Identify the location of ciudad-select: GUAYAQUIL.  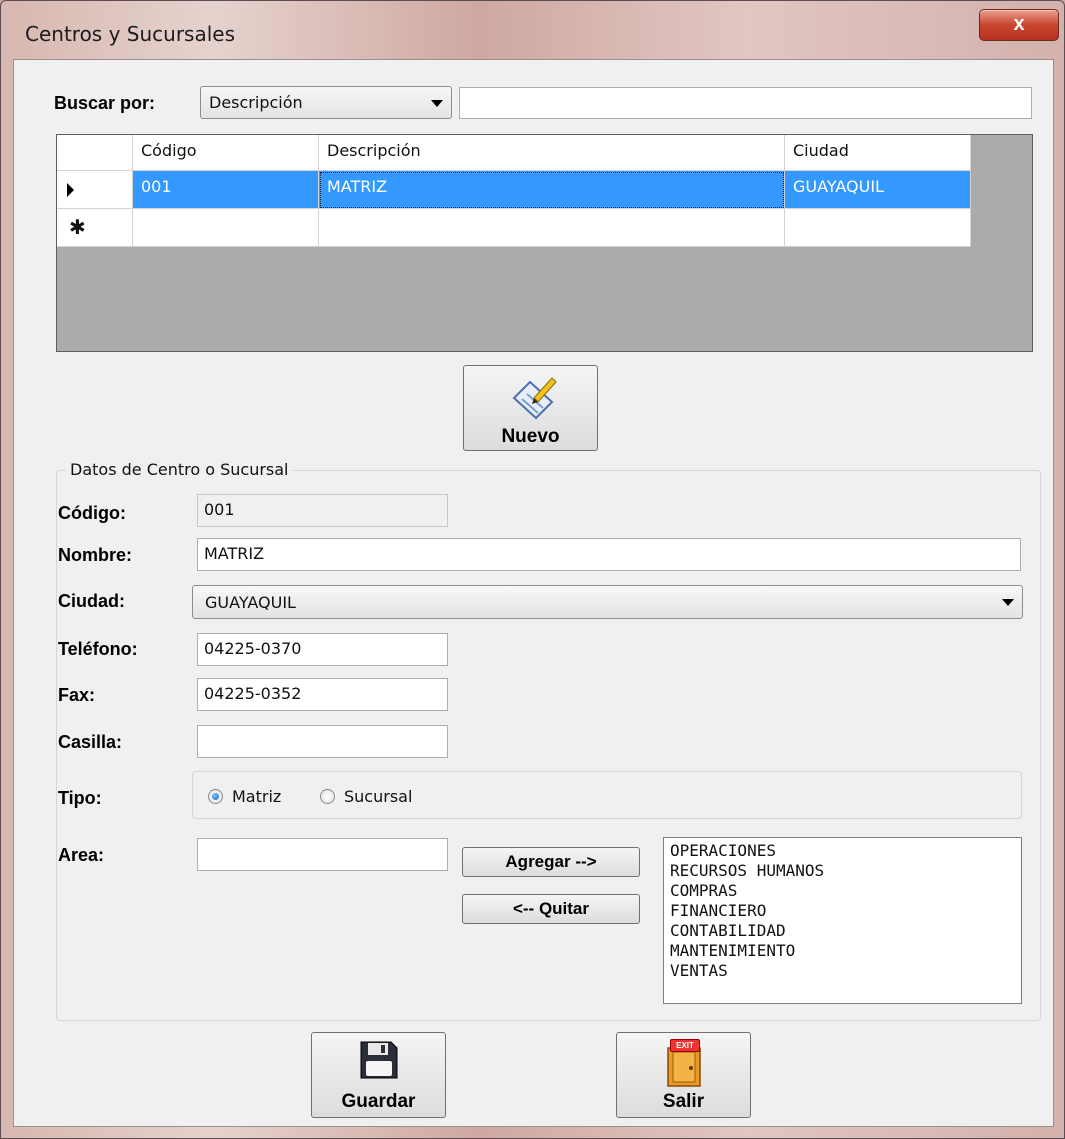
(607, 602).